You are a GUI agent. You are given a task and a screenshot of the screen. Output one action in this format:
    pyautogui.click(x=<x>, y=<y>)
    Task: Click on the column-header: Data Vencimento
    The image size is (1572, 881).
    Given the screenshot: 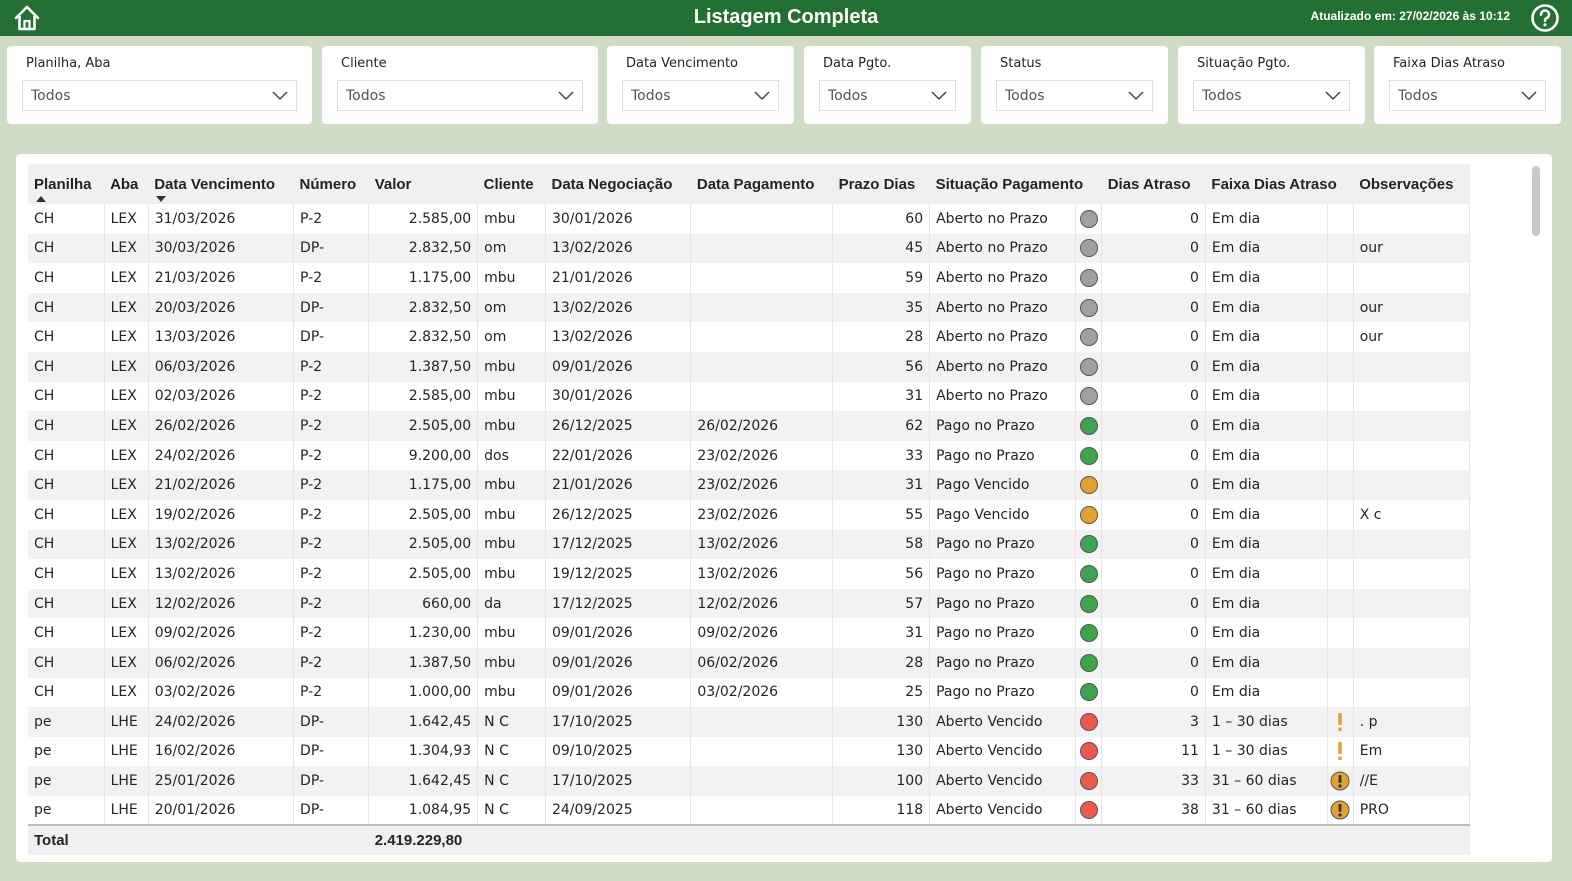 What is the action you would take?
    pyautogui.click(x=221, y=184)
    